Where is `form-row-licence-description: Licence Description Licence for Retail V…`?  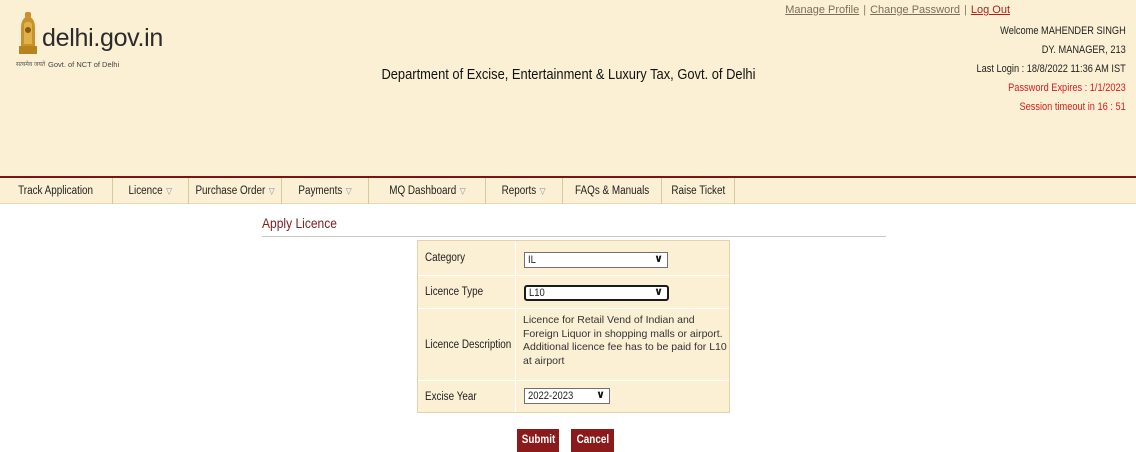 form-row-licence-description: Licence Description Licence for Retail V… is located at coordinates (573, 345).